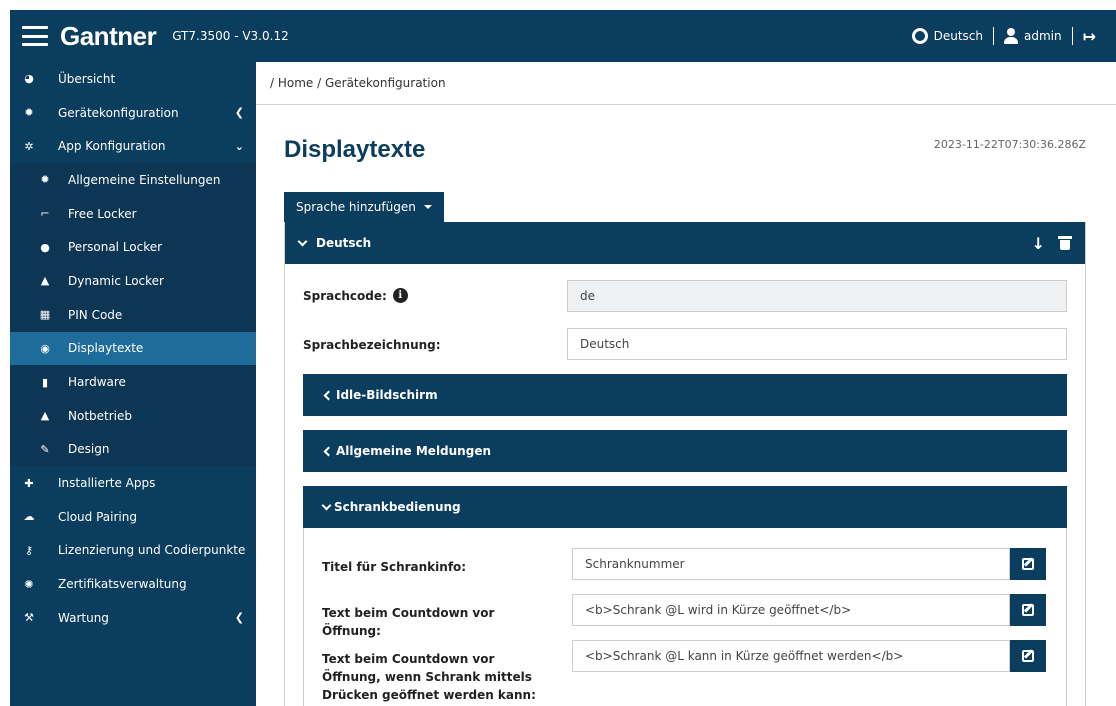 The width and height of the screenshot is (1116, 706). What do you see at coordinates (45, 315) in the screenshot?
I see `keypad-icon: ▦` at bounding box center [45, 315].